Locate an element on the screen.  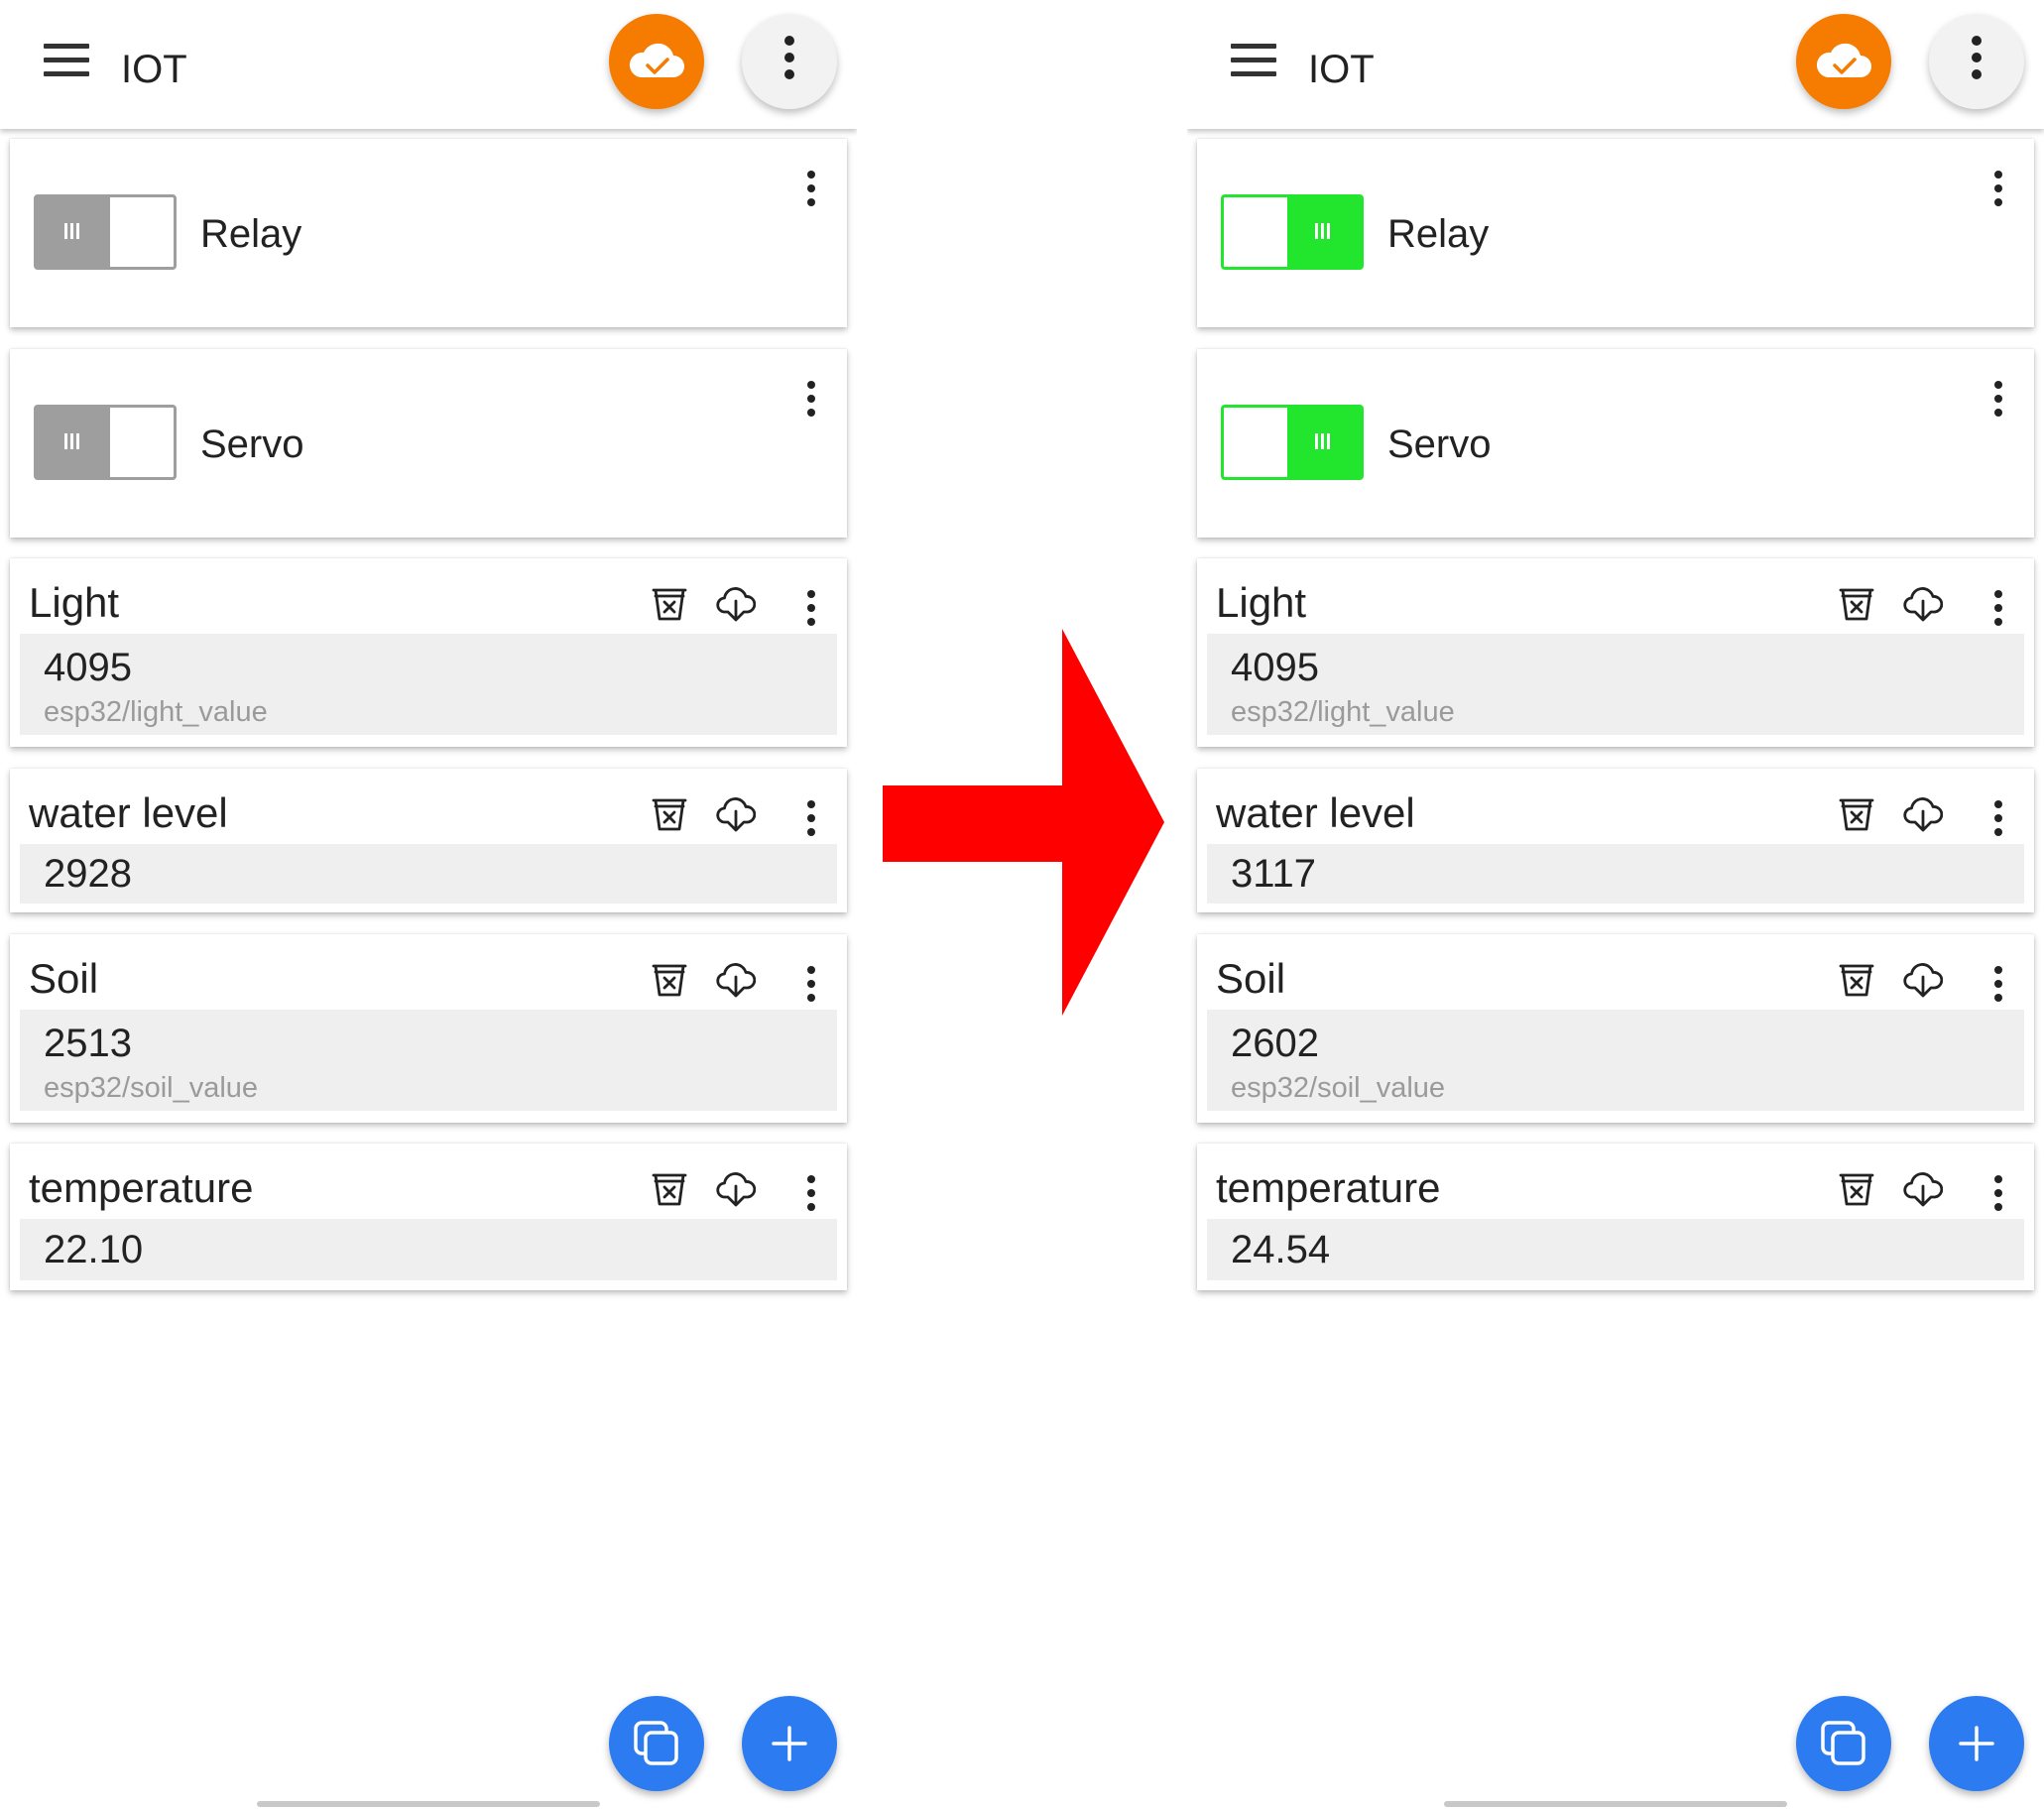
value-box: 2513 esp32/soil_value is located at coordinates (428, 1060).